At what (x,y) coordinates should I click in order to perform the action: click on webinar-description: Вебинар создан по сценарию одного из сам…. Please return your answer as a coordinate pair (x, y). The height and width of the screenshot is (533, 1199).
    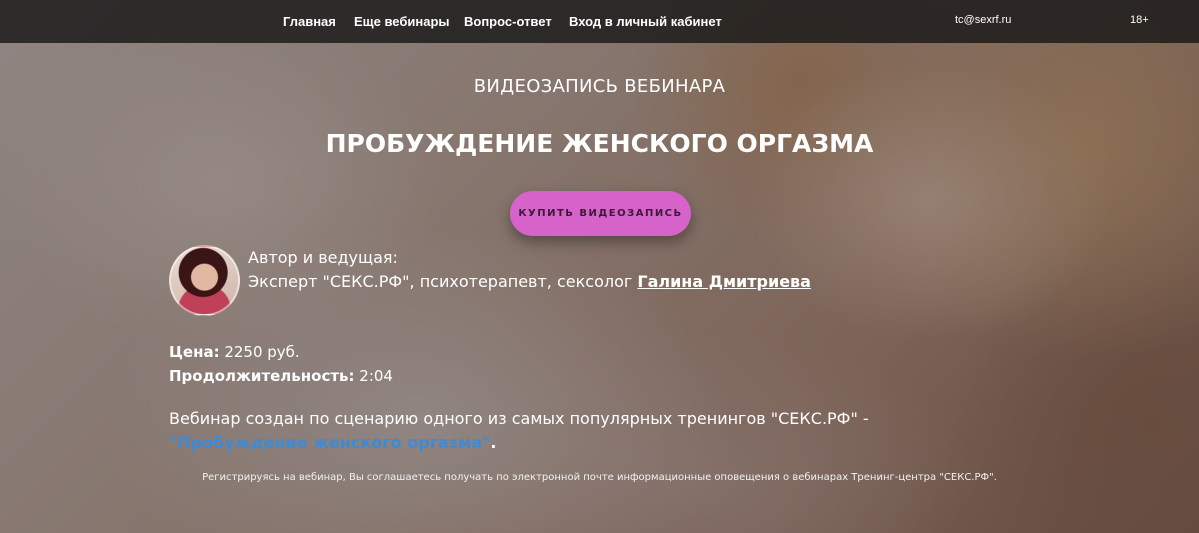
    Looking at the image, I should click on (569, 431).